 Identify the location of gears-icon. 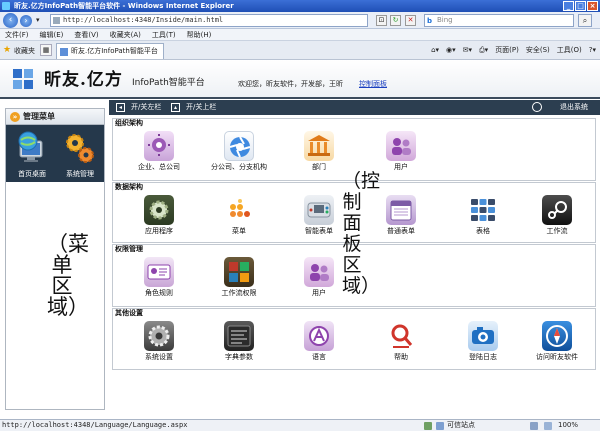
(80, 148).